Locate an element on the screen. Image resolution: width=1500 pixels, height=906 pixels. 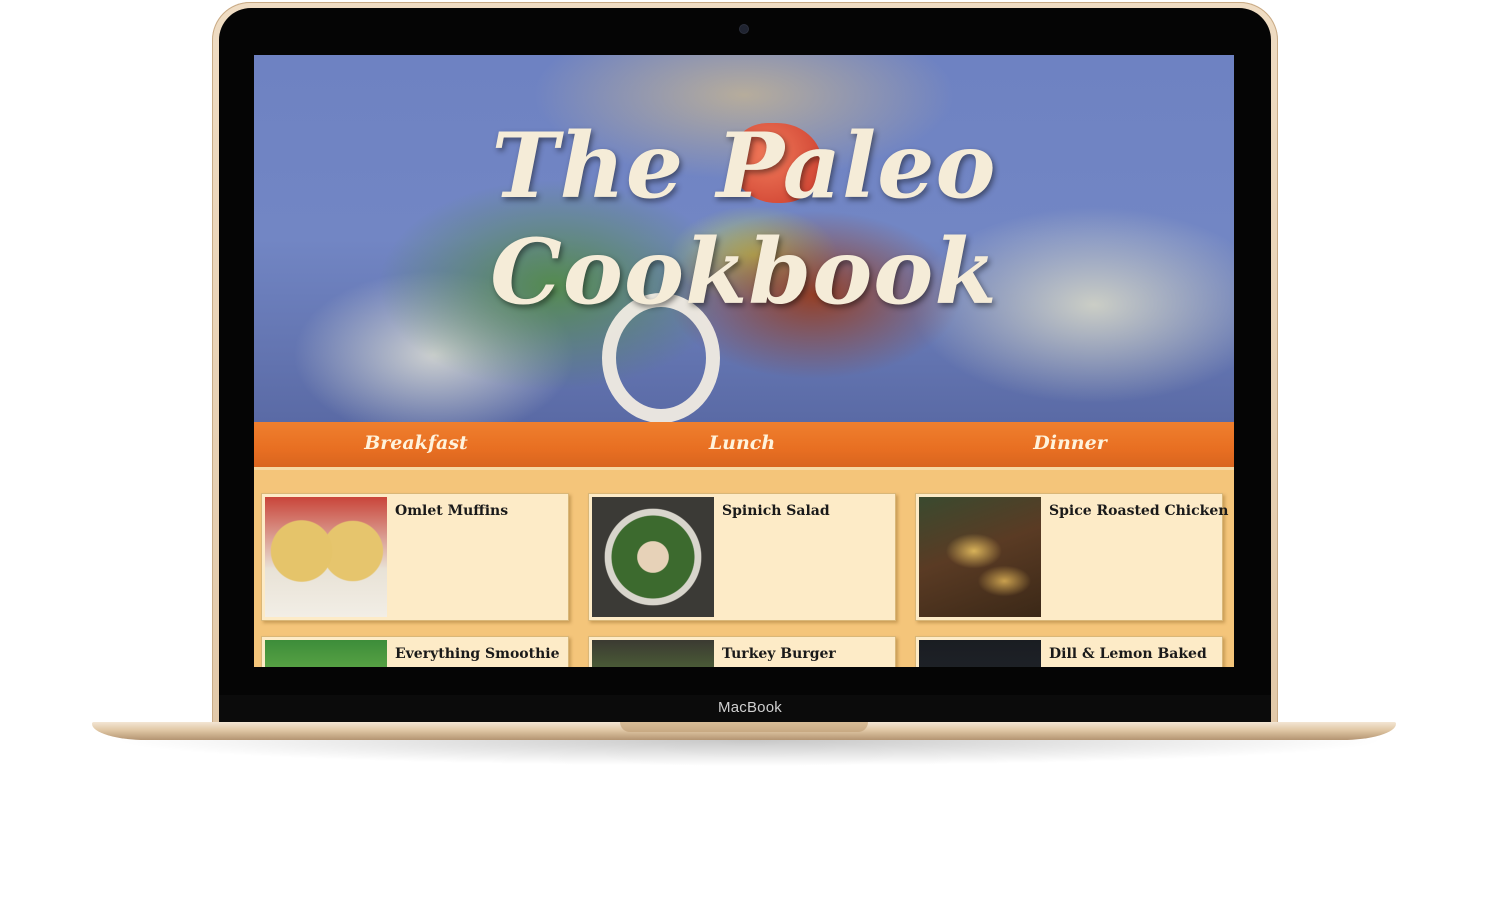
recipe-title: Dill & Lemon Baked is located at coordinates (1128, 654).